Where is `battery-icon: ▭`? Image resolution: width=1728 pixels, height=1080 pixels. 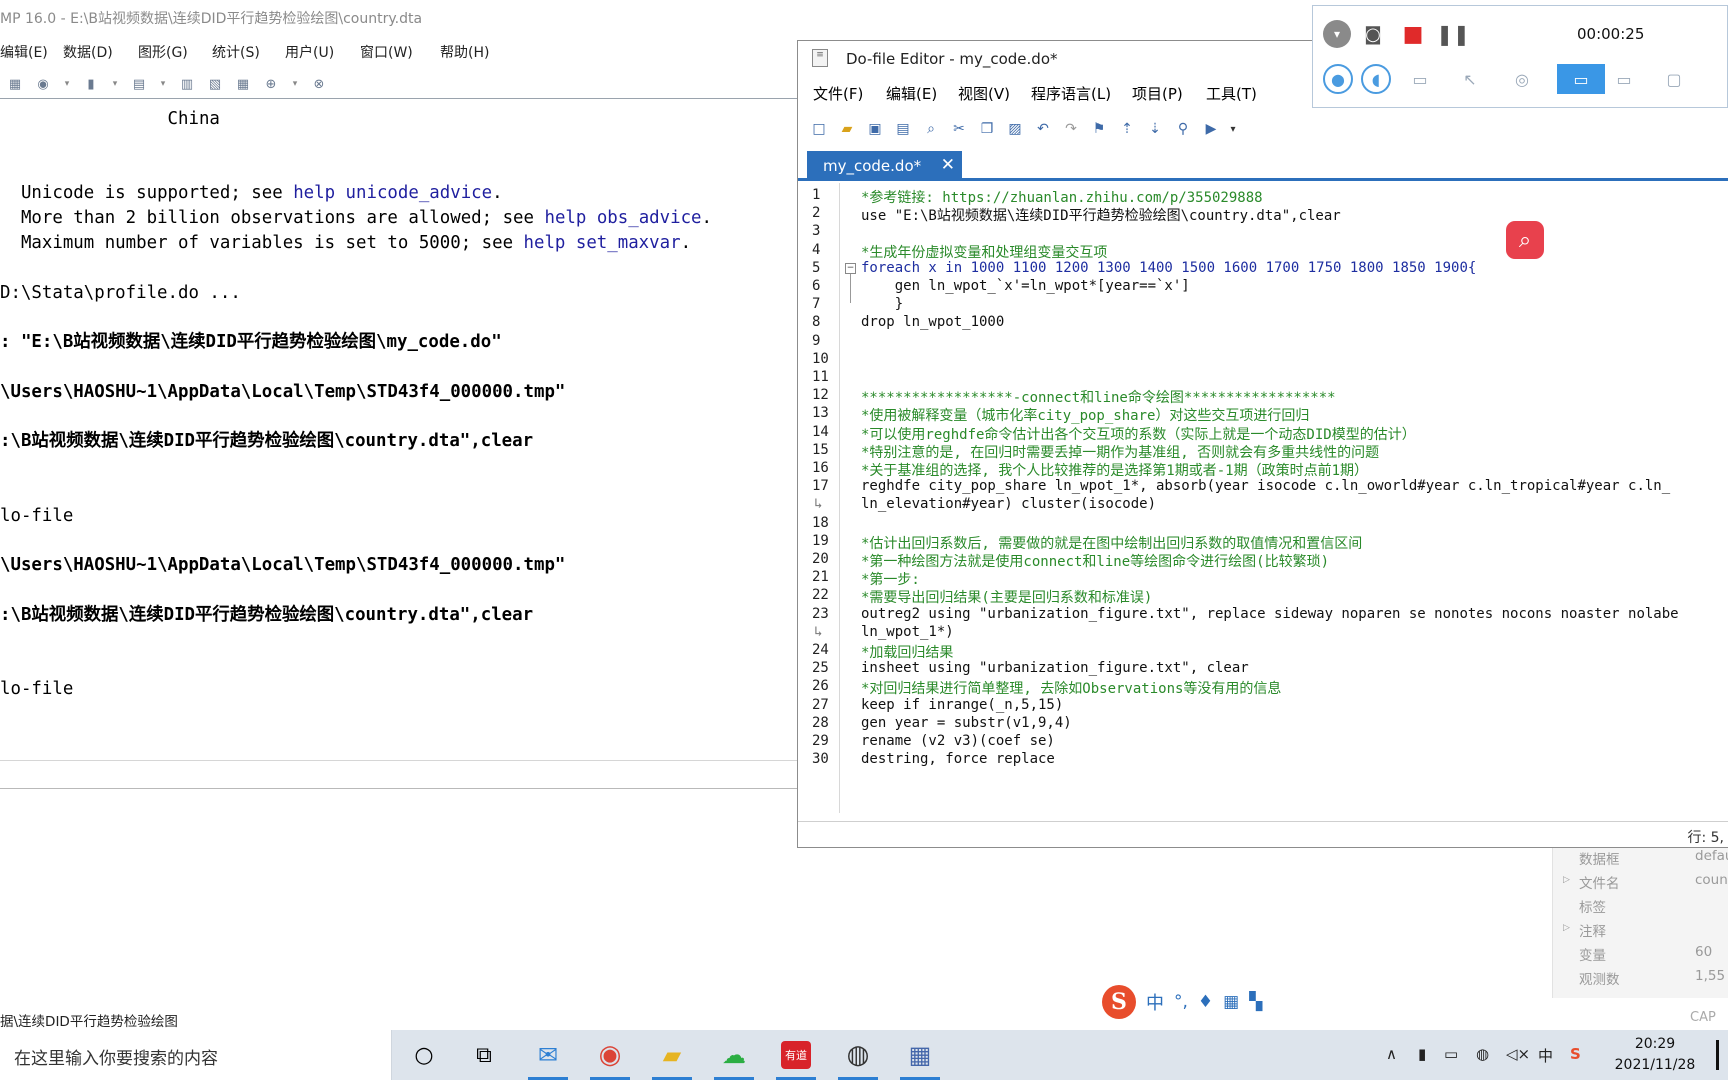
battery-icon: ▭ is located at coordinates (1451, 1054).